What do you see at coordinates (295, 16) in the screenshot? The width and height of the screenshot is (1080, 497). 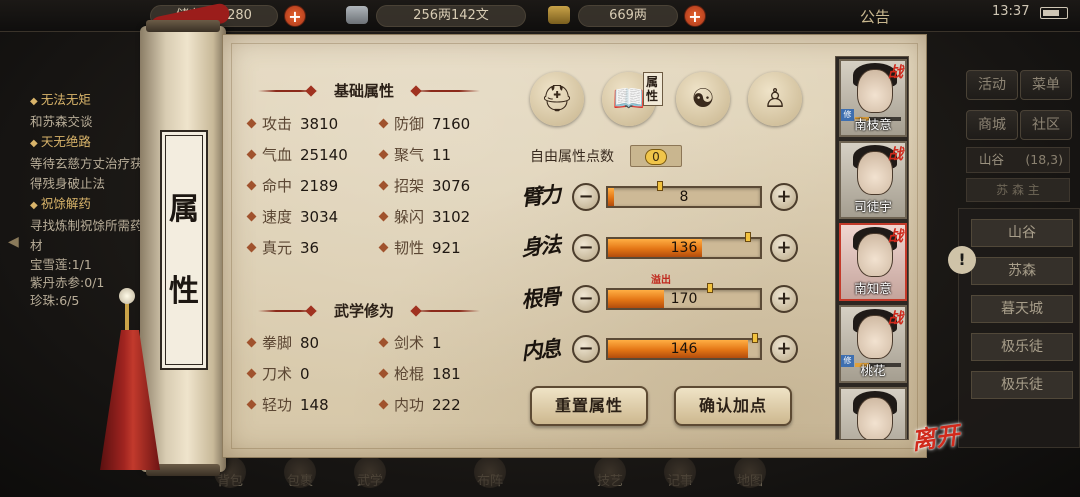 I see `bag-add-button: +` at bounding box center [295, 16].